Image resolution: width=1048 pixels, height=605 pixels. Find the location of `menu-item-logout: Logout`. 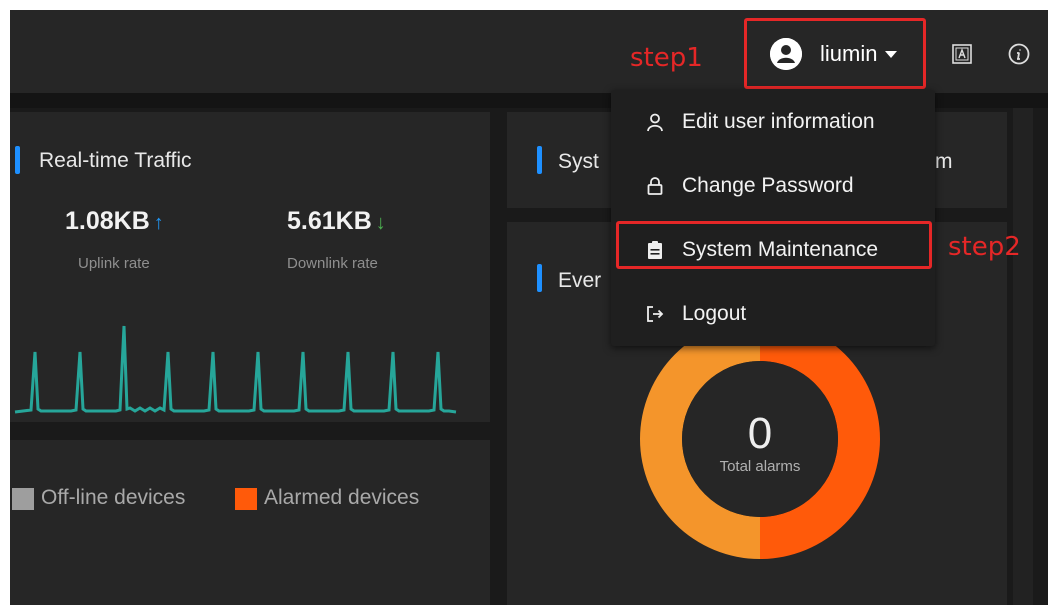

menu-item-logout: Logout is located at coordinates (773, 314).